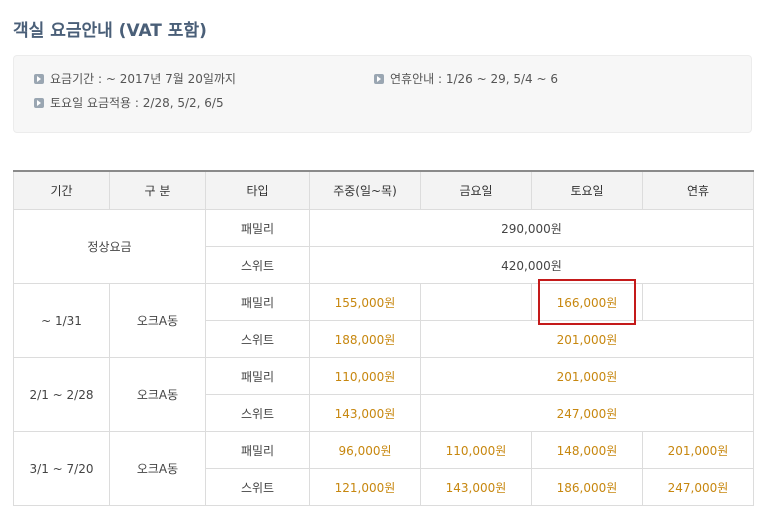  I want to click on period-cell: ~ 1/31, so click(61, 320).